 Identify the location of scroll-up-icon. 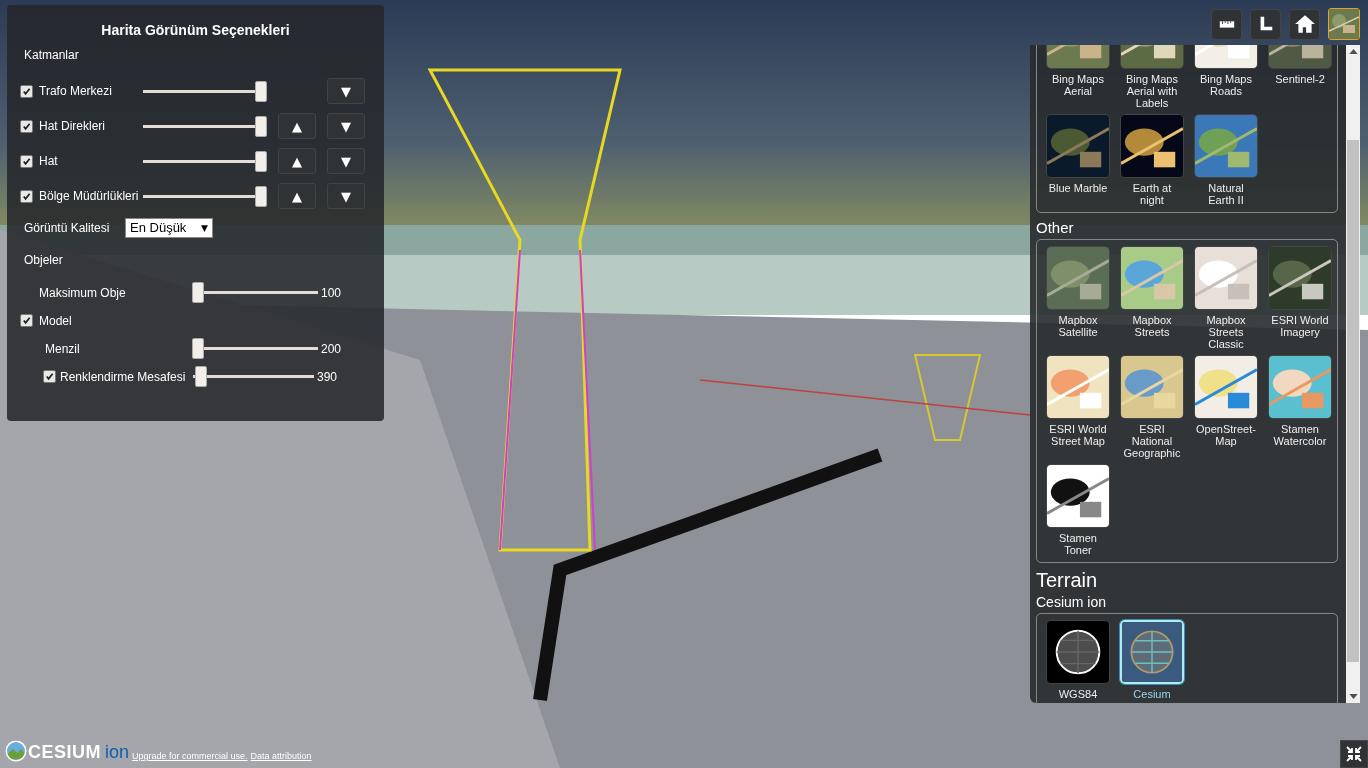
(1353, 51).